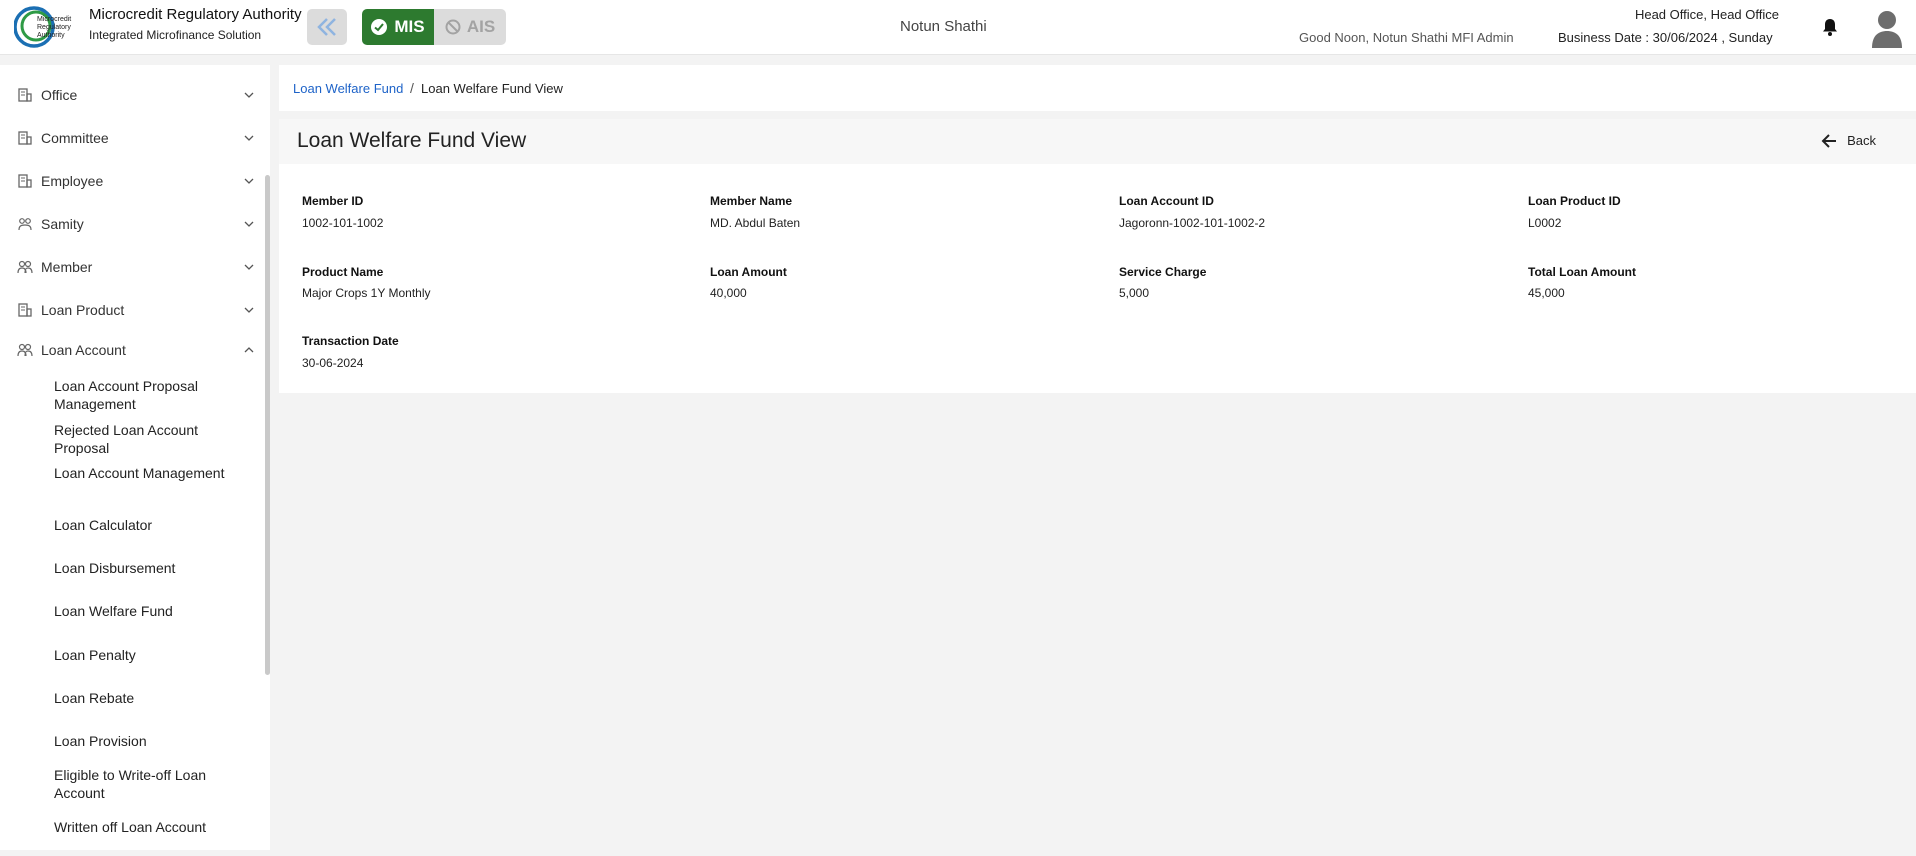  I want to click on sidebar-item-member: Member, so click(131, 267).